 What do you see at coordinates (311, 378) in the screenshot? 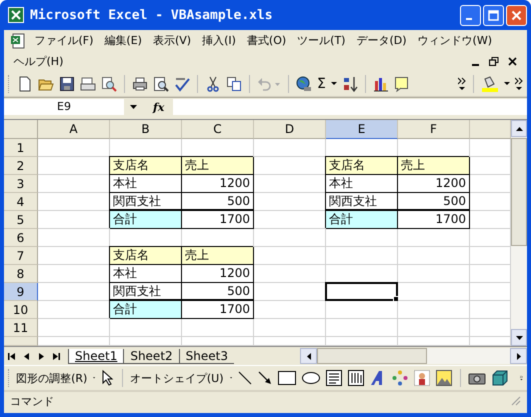
I see `oval-icon` at bounding box center [311, 378].